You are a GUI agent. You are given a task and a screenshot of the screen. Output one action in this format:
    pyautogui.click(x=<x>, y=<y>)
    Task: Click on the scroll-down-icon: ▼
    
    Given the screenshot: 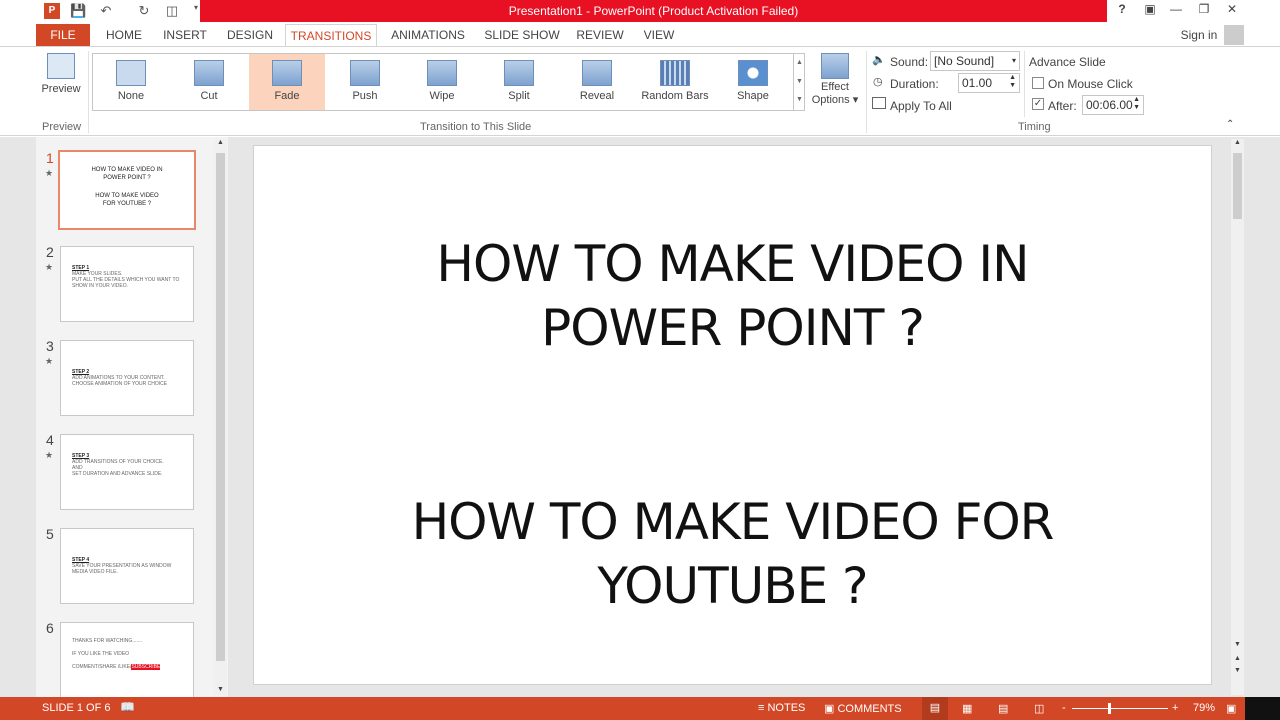 What is the action you would take?
    pyautogui.click(x=220, y=689)
    